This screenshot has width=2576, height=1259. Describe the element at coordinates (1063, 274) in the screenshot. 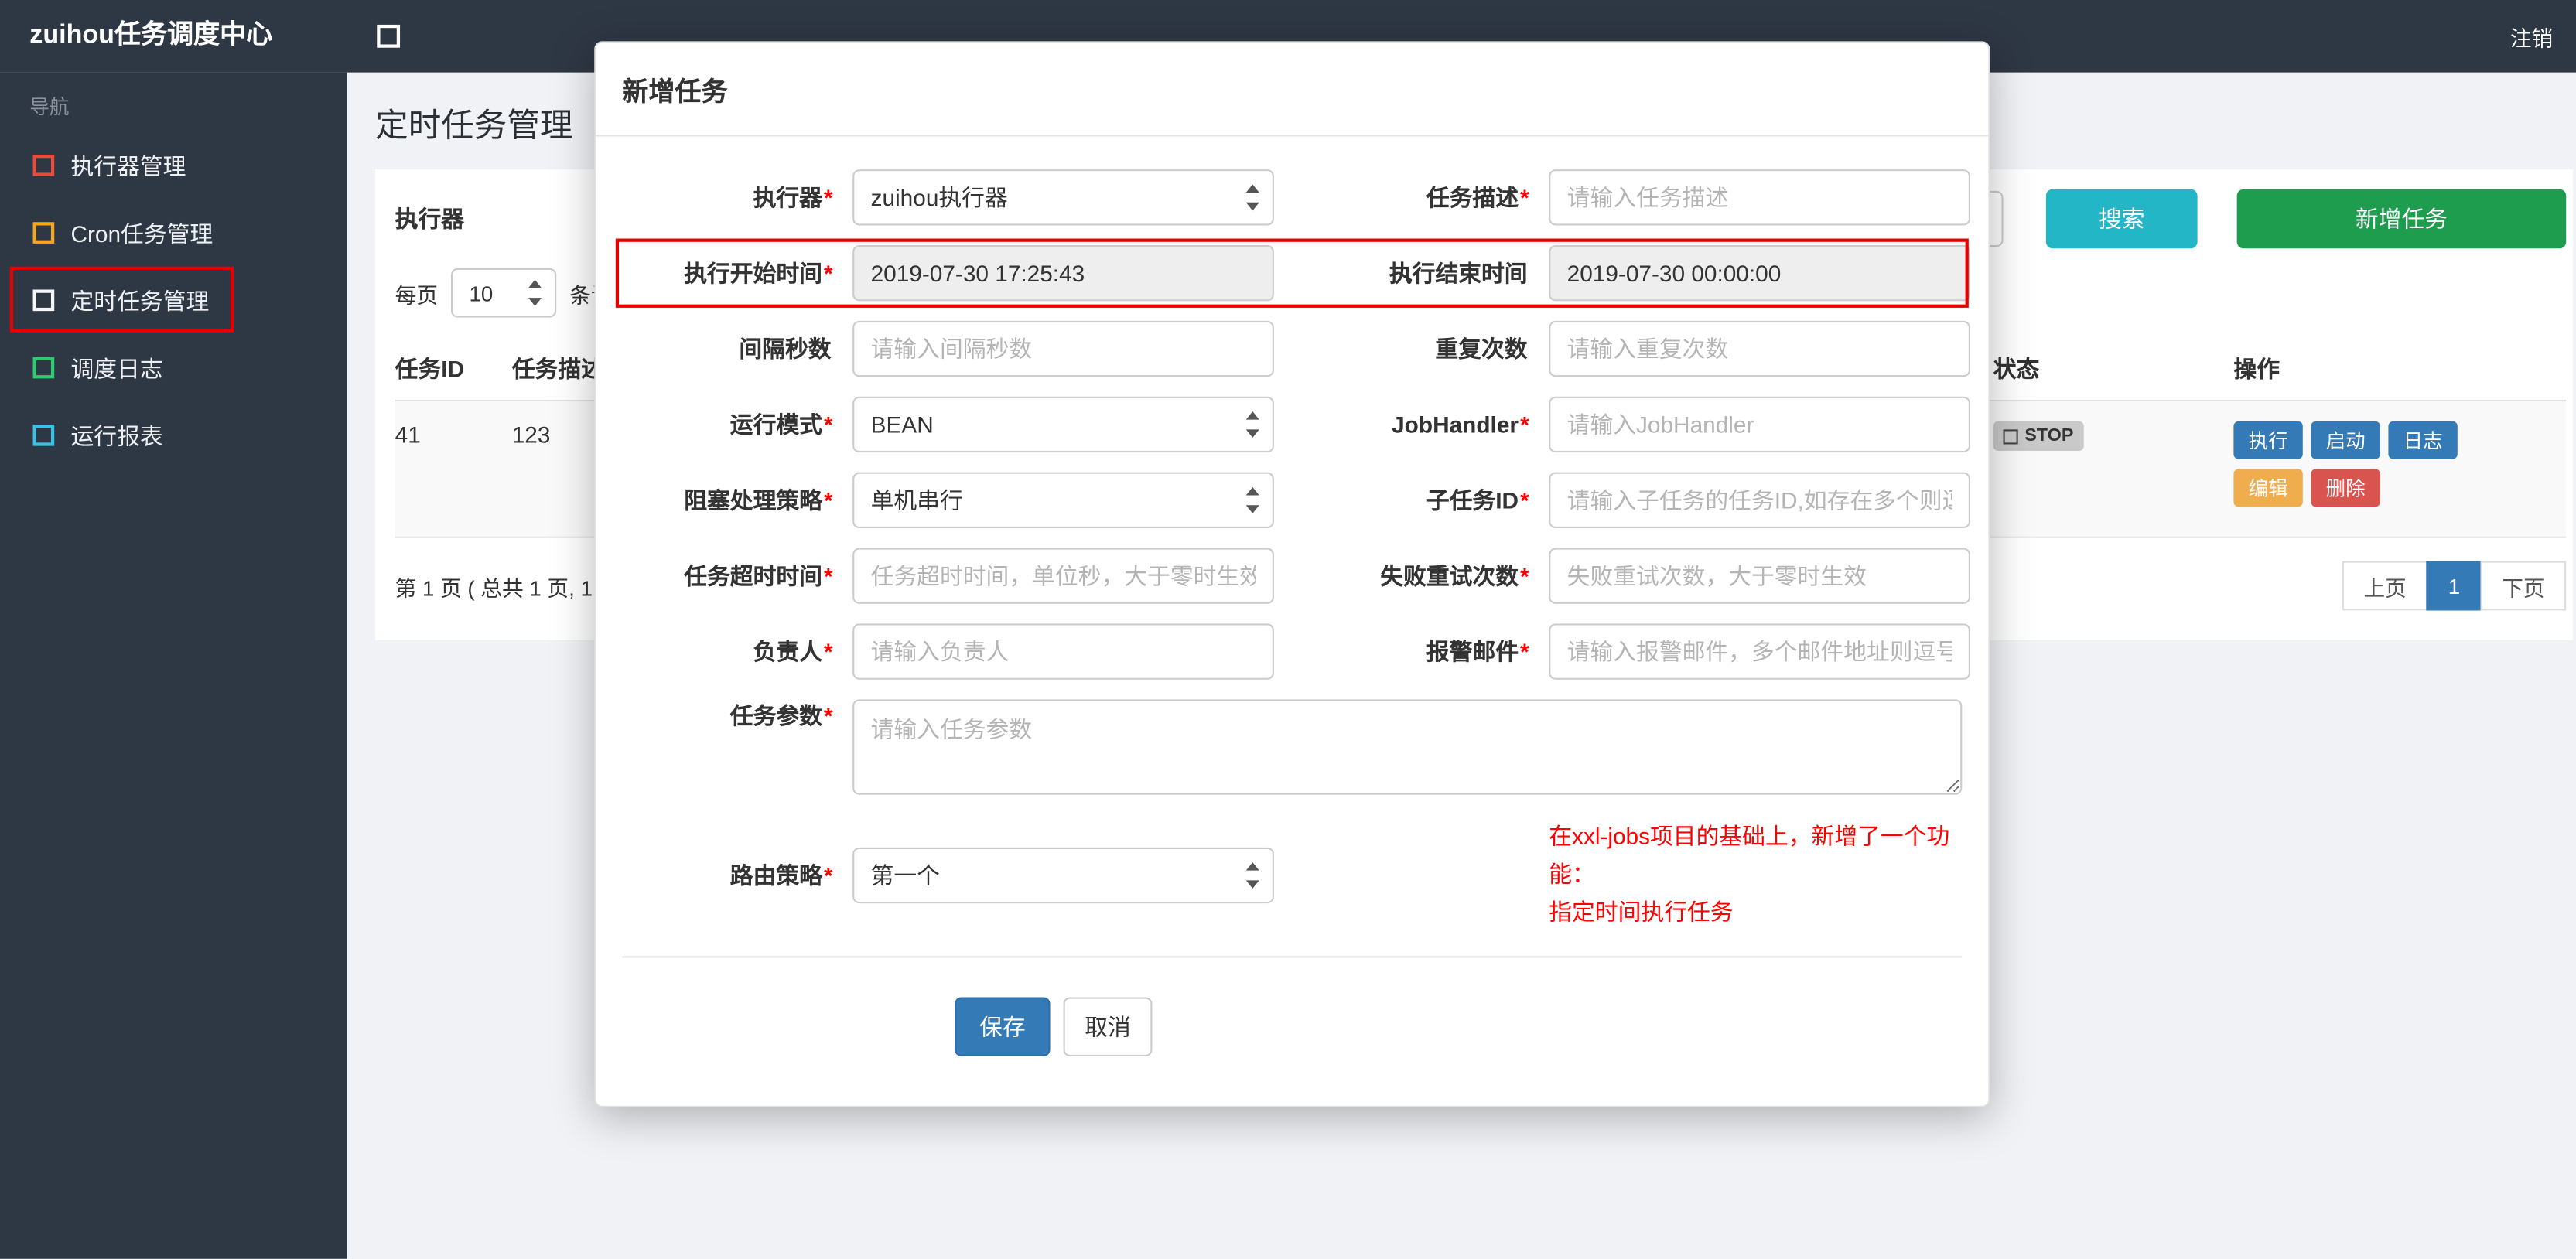

I see `start-time-input` at that location.